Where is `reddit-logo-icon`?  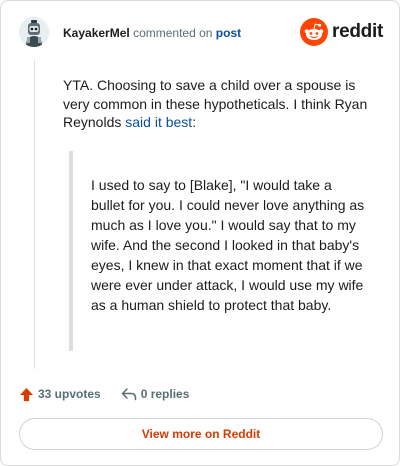 reddit-logo-icon is located at coordinates (314, 32).